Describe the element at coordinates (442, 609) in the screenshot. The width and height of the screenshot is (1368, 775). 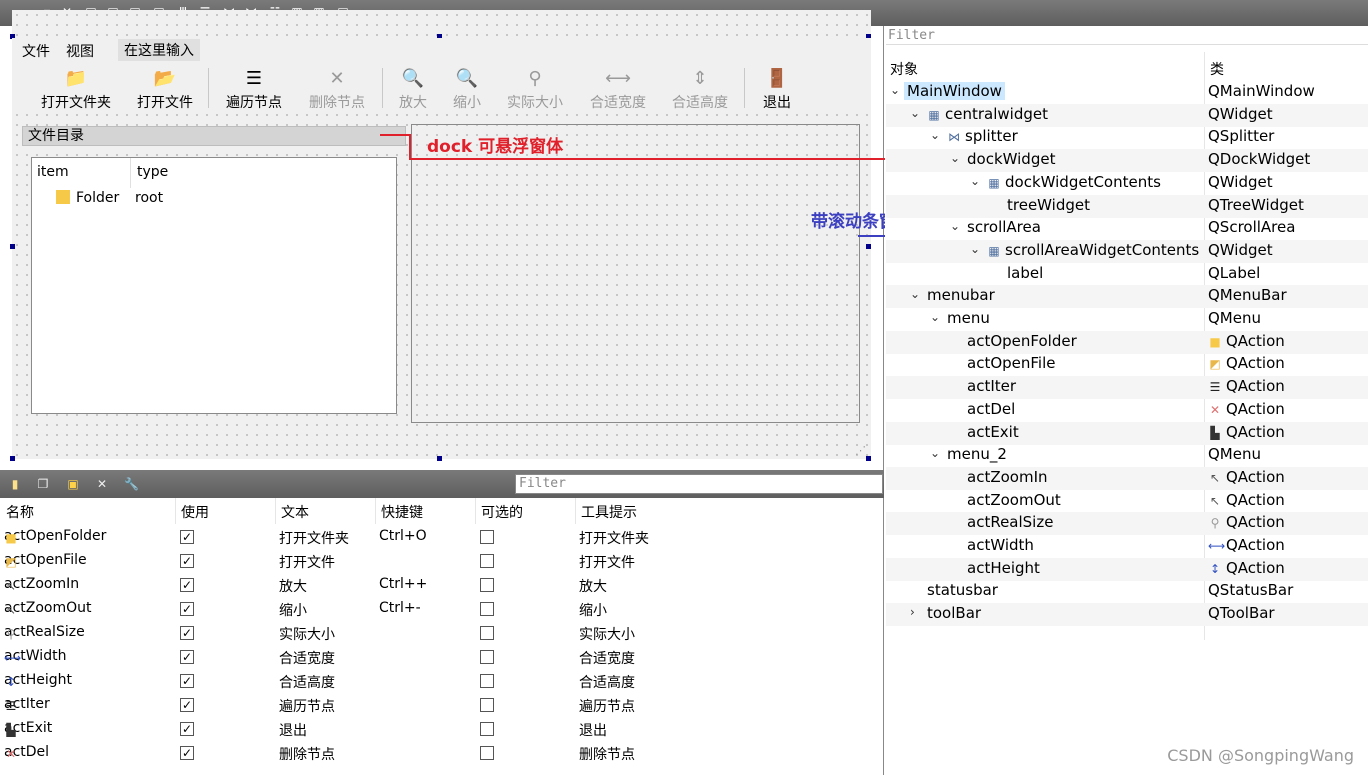
I see `action-row: ↖ actZoomOut ✓ 缩小 Ctrl+- 缩小` at that location.